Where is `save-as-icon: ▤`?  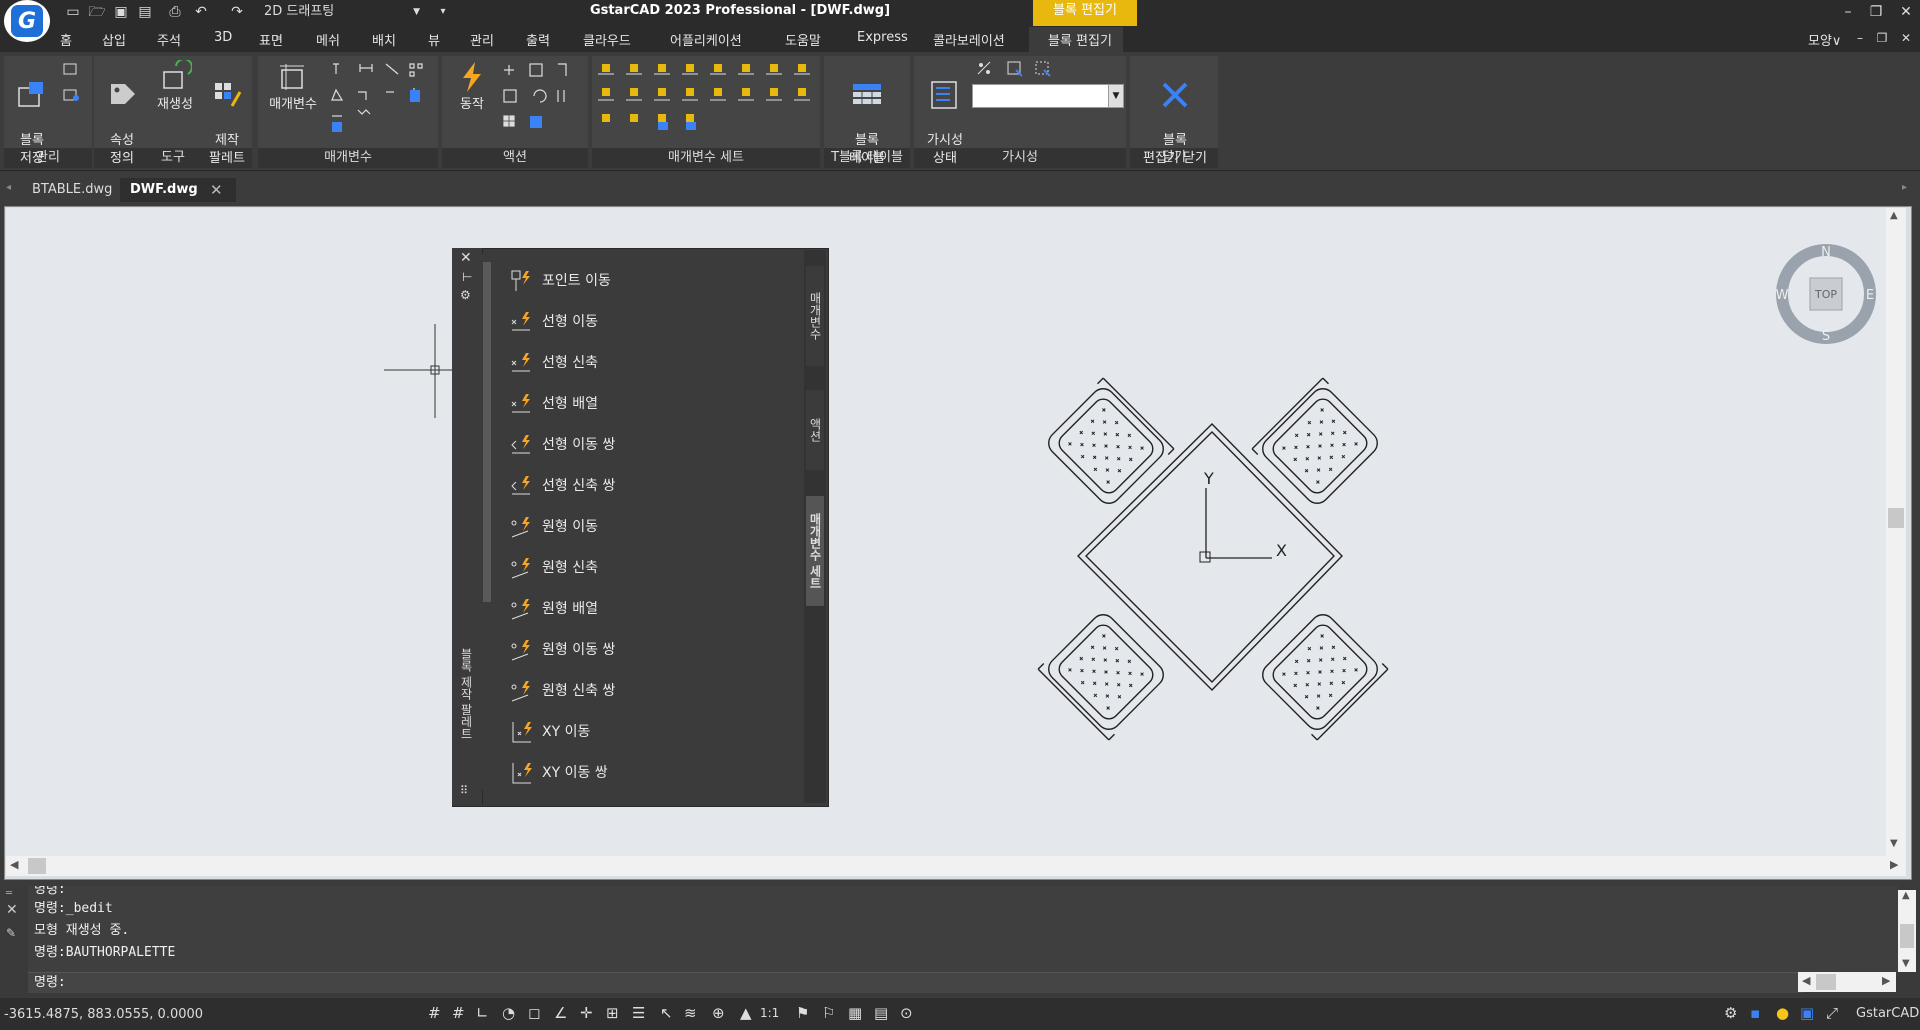 save-as-icon: ▤ is located at coordinates (145, 12).